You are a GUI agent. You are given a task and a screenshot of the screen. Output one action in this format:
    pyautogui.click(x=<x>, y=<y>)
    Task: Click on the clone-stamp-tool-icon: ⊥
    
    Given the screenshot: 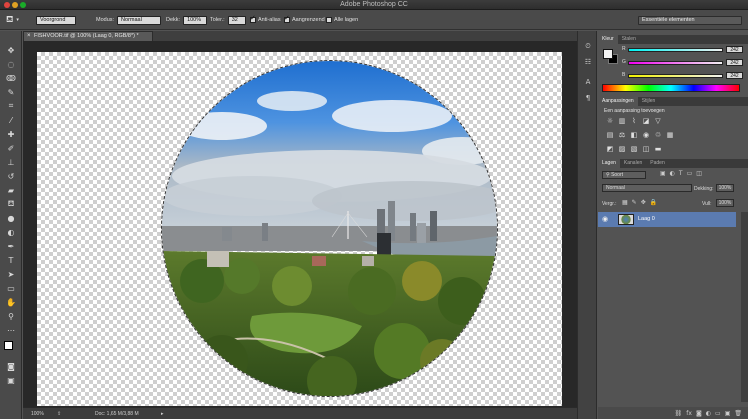 What is the action you would take?
    pyautogui.click(x=11, y=162)
    